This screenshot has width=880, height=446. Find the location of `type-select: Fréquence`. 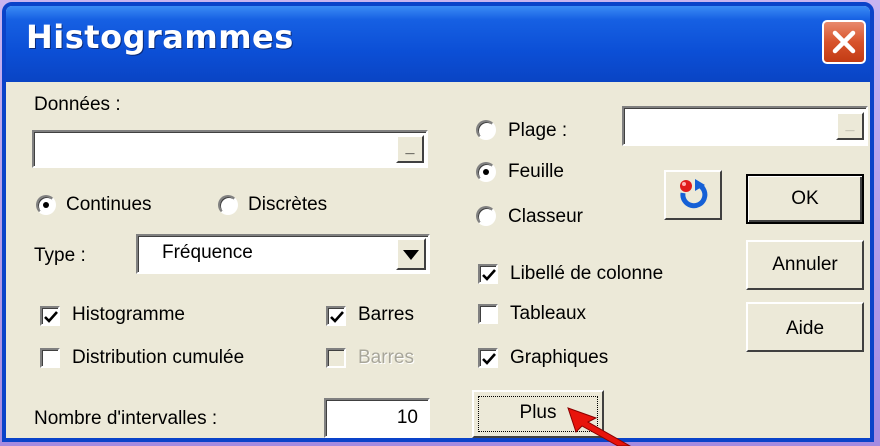

type-select: Fréquence is located at coordinates (283, 254).